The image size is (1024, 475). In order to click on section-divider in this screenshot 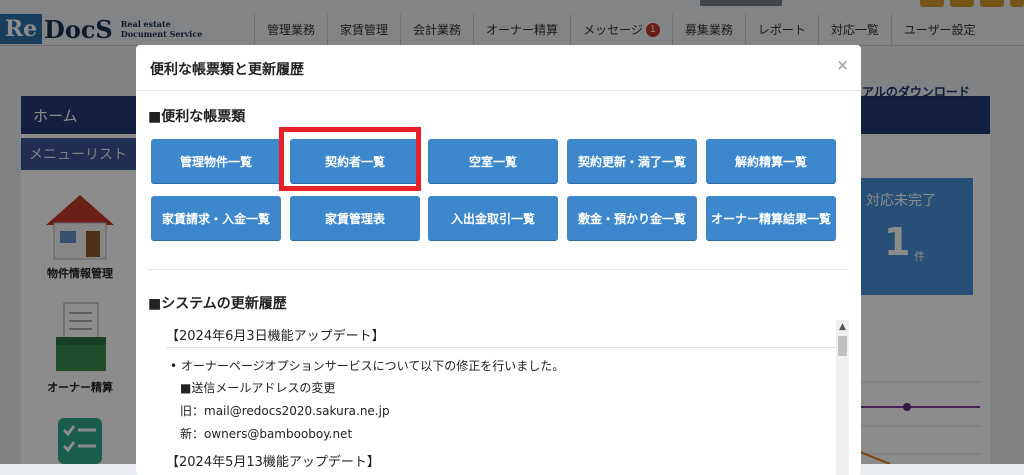, I will do `click(498, 269)`.